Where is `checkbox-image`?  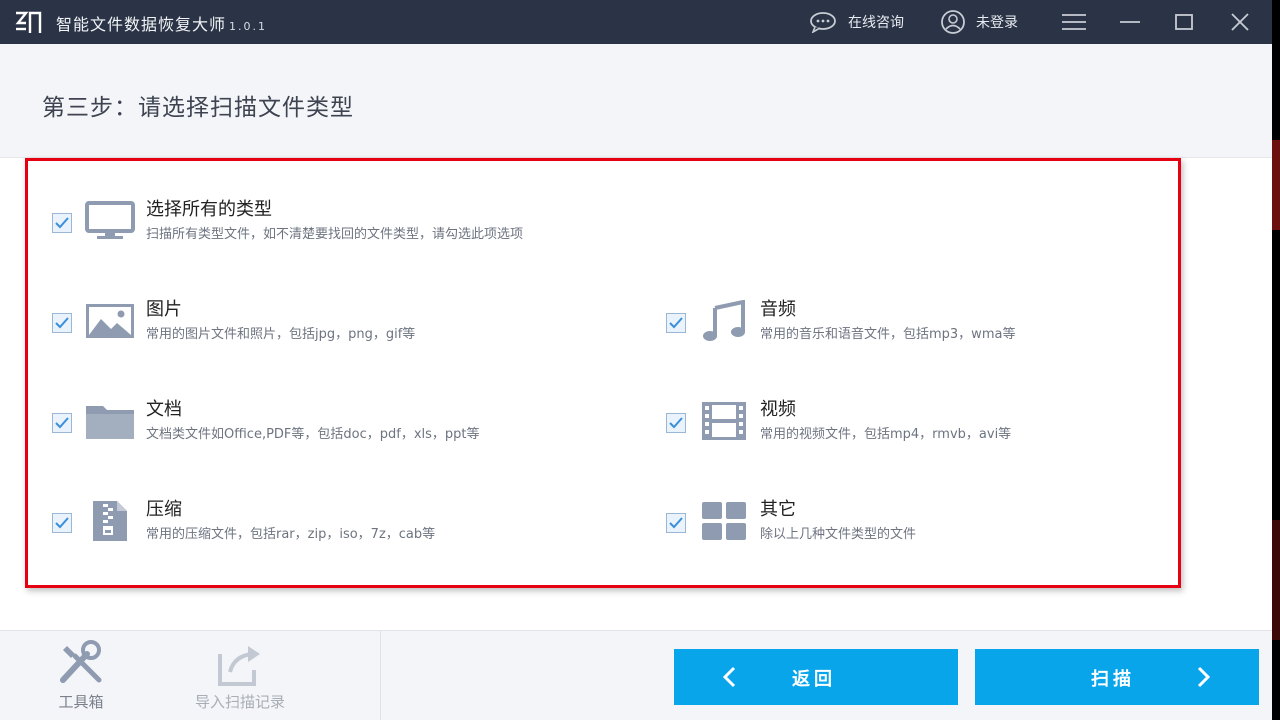 checkbox-image is located at coordinates (62, 323).